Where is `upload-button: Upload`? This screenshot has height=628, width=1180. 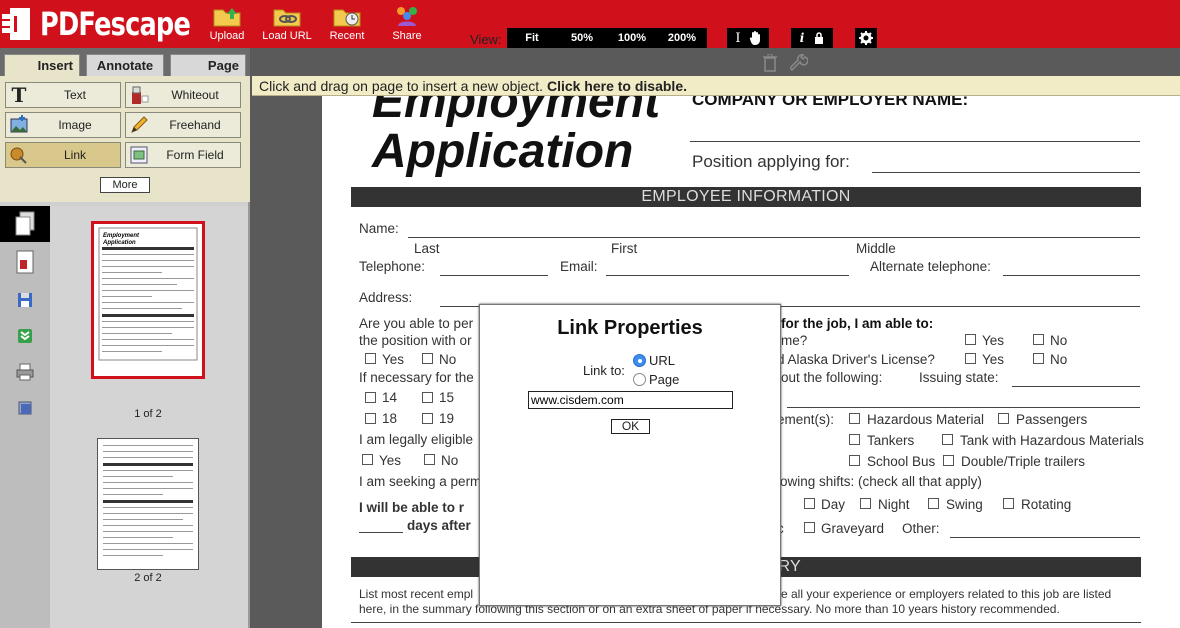 upload-button: Upload is located at coordinates (227, 25).